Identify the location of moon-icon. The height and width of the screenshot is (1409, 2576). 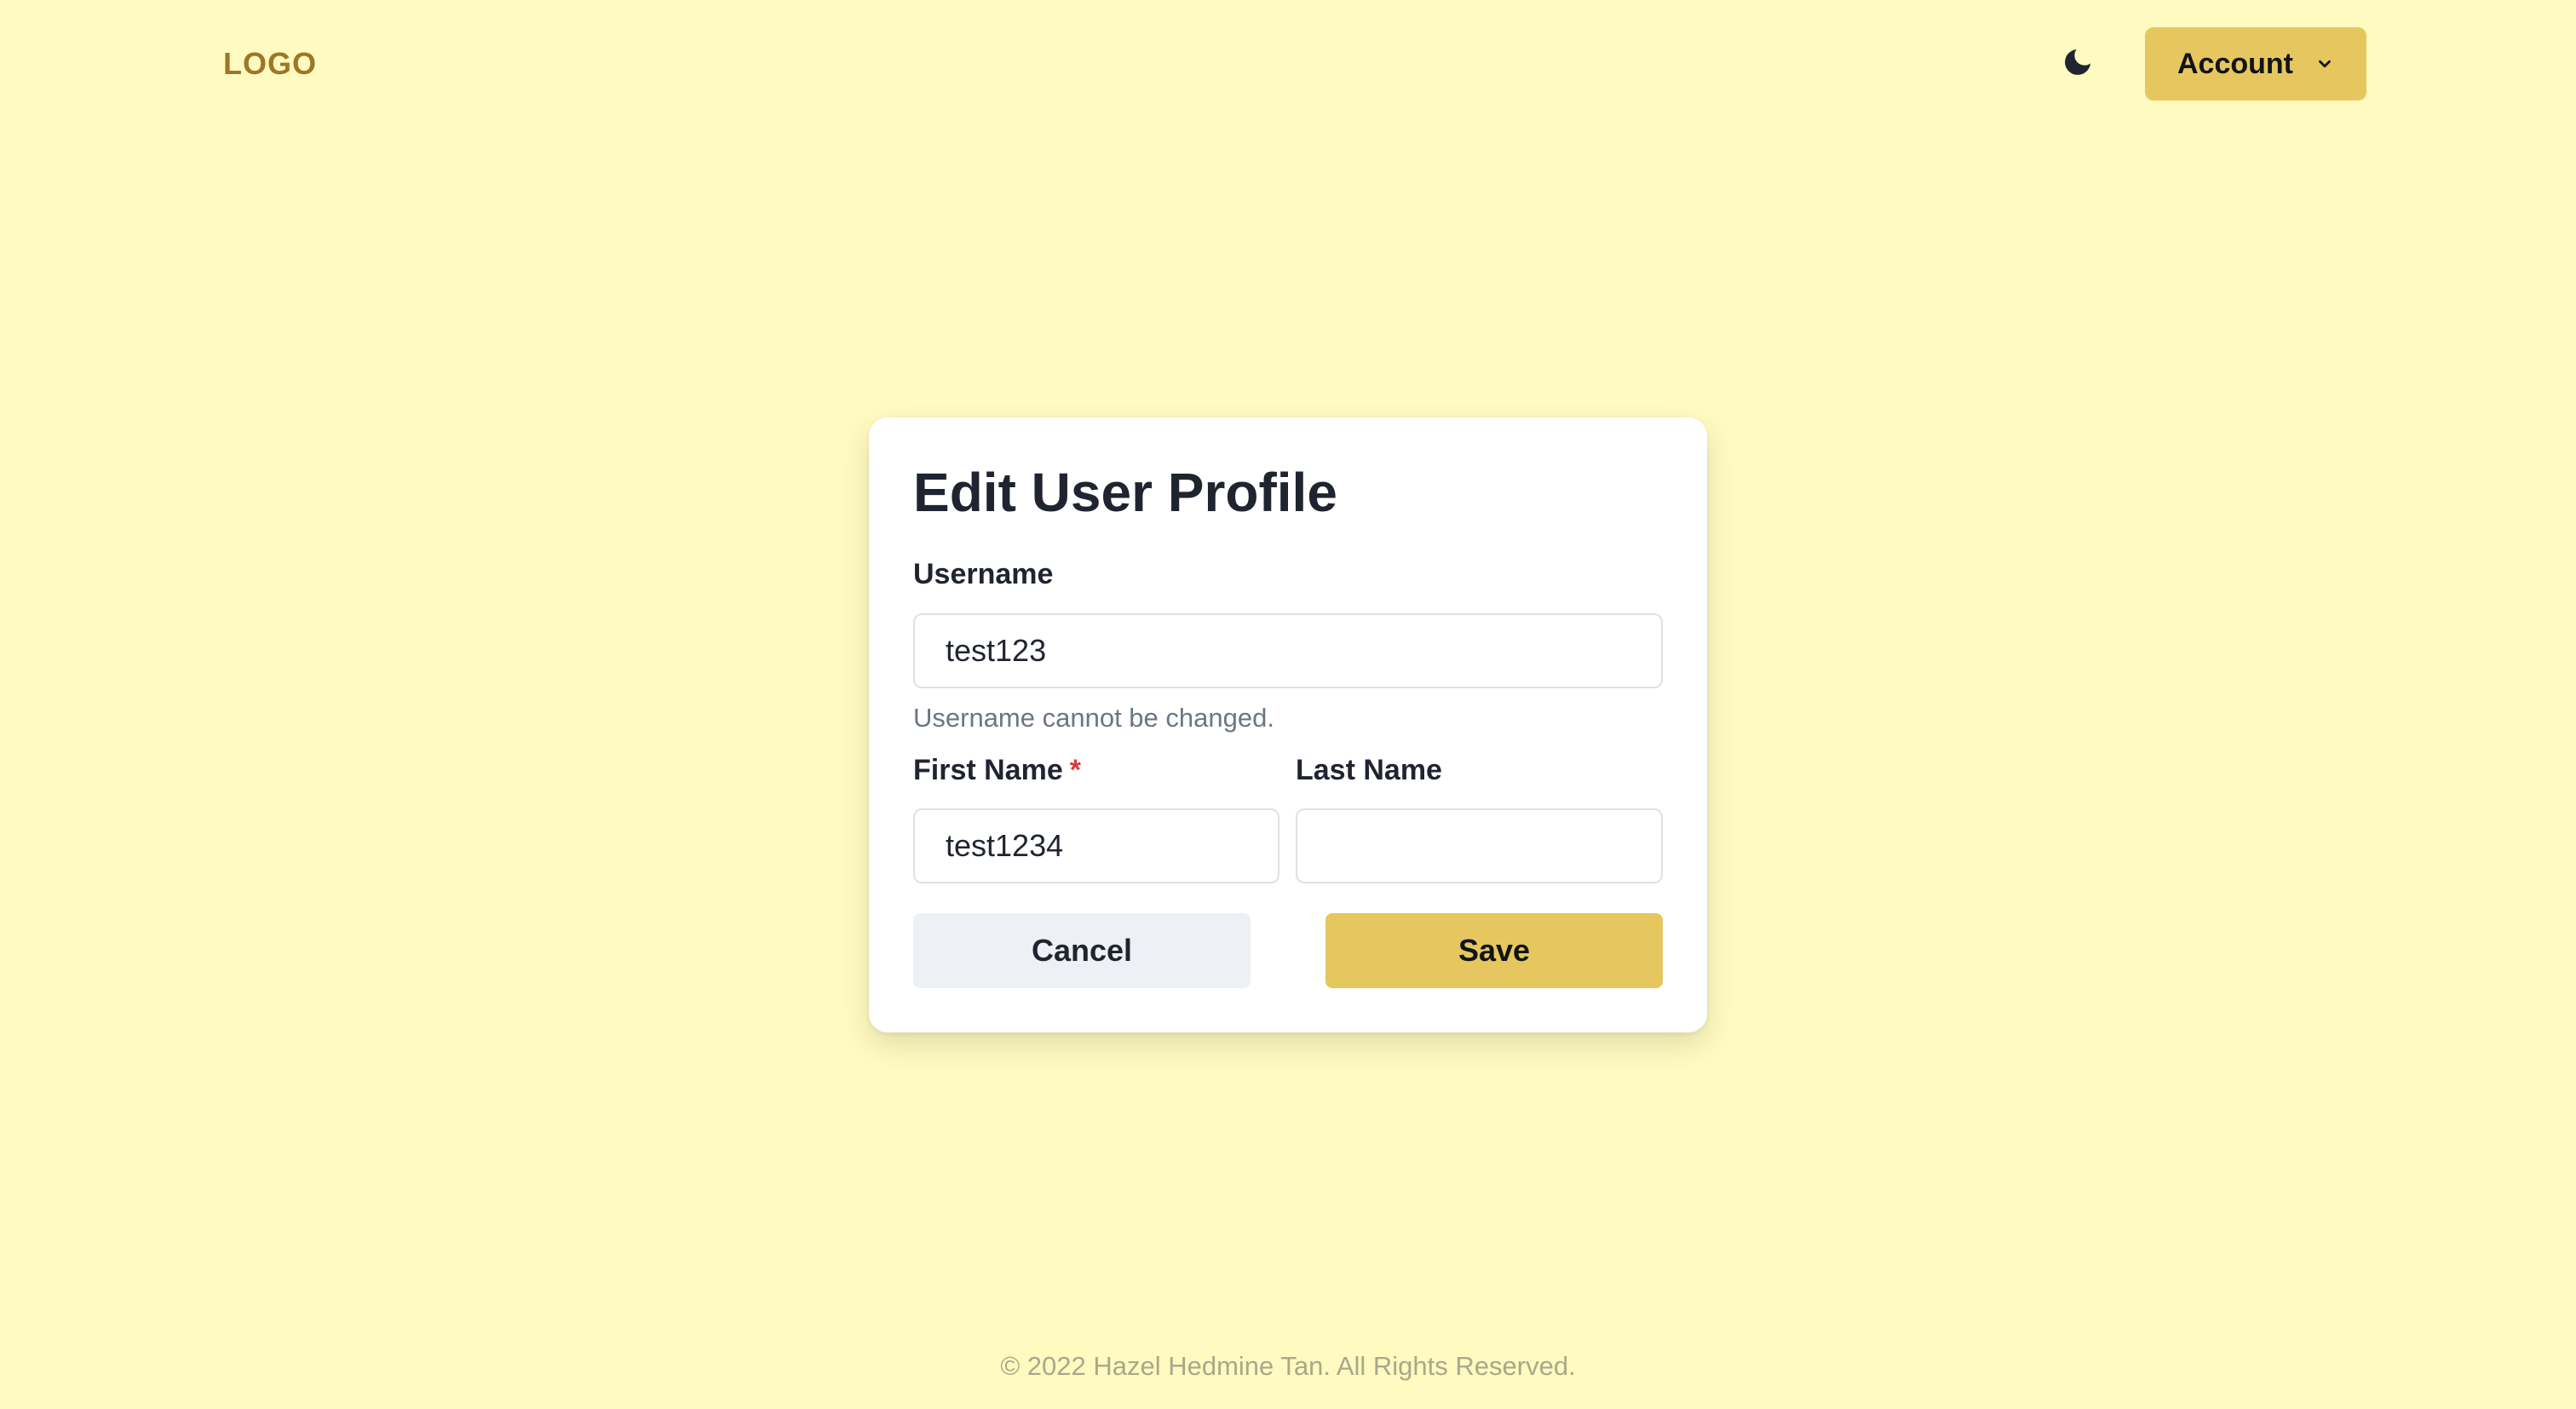
(2078, 64).